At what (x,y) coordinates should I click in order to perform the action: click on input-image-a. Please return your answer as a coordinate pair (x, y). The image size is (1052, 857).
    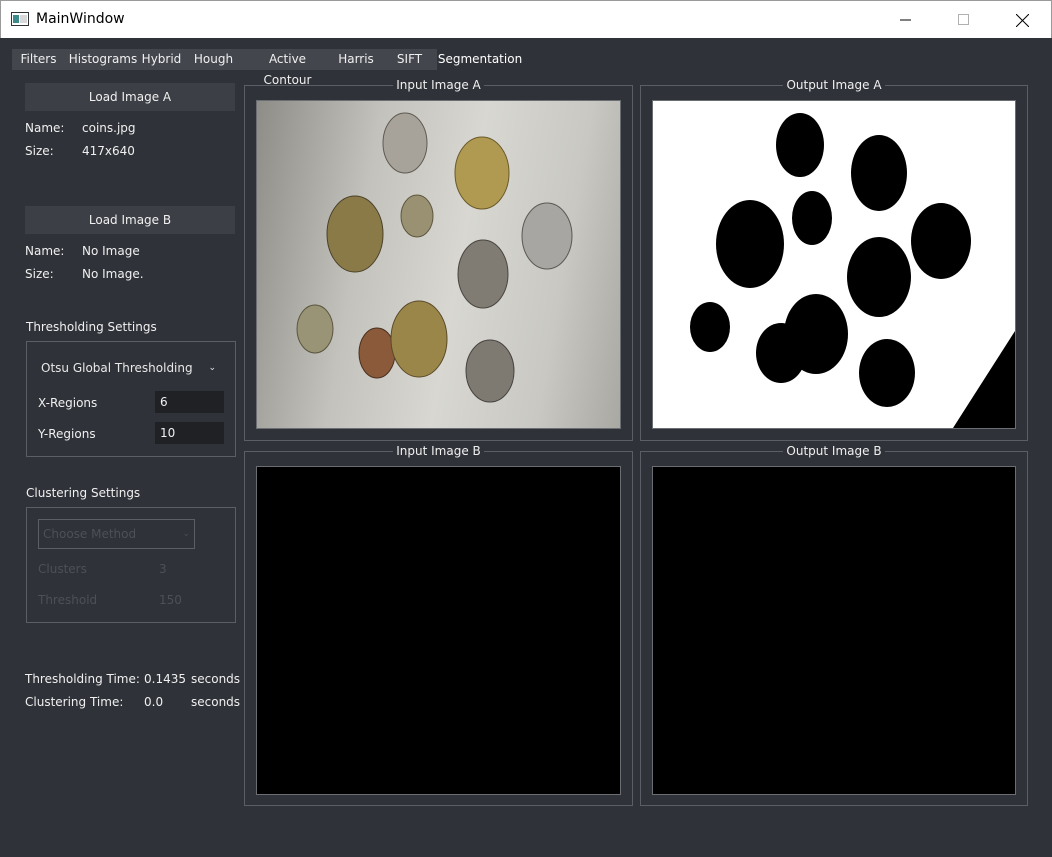
    Looking at the image, I should click on (438, 264).